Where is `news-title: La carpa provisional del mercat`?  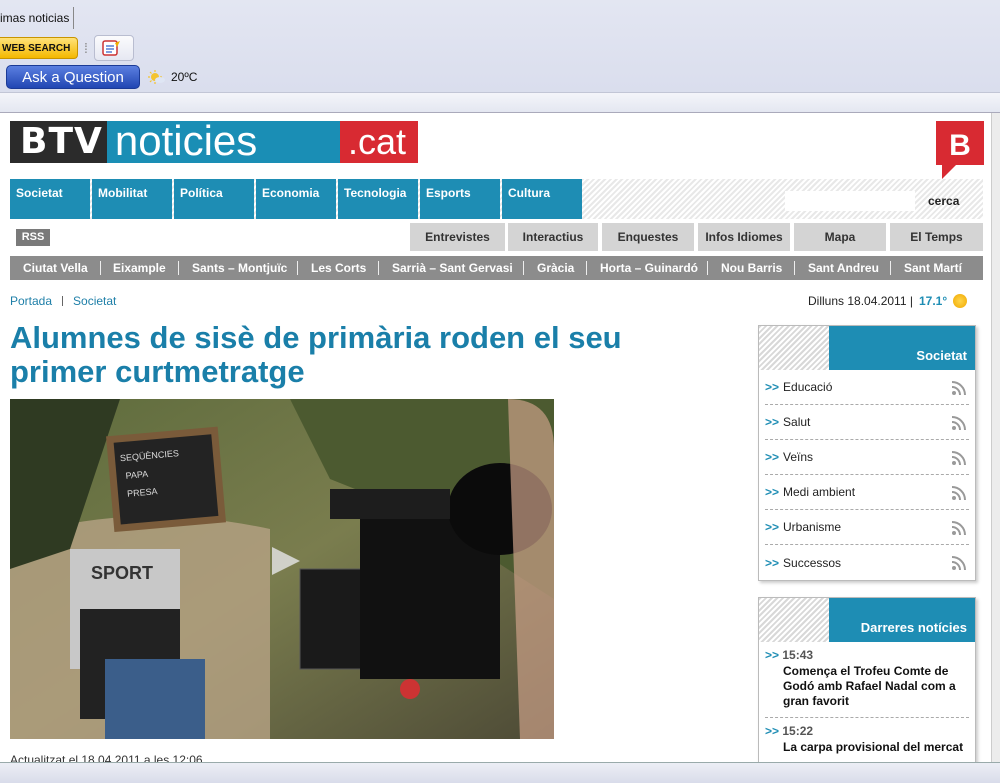 news-title: La carpa provisional del mercat is located at coordinates (876, 747).